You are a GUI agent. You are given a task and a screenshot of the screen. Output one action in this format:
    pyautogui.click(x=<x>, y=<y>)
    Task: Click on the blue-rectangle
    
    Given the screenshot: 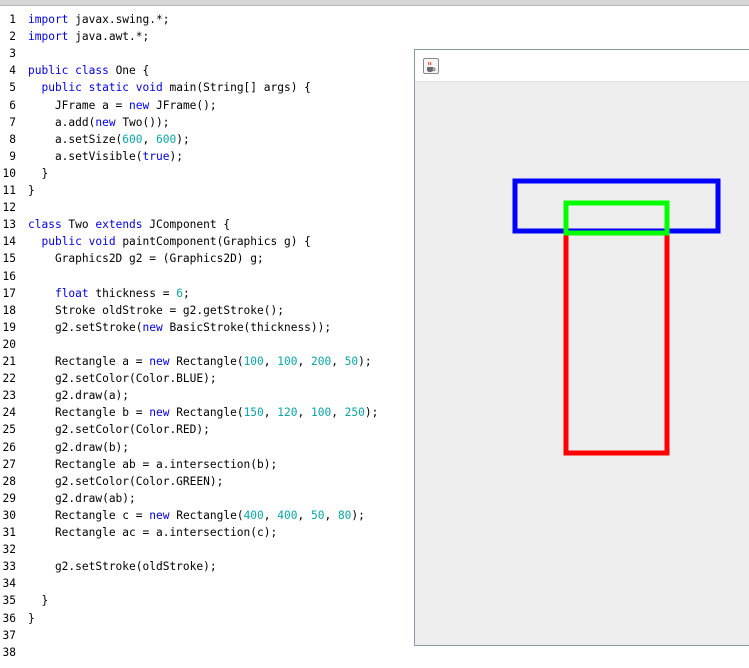 What is the action you would take?
    pyautogui.click(x=616, y=206)
    